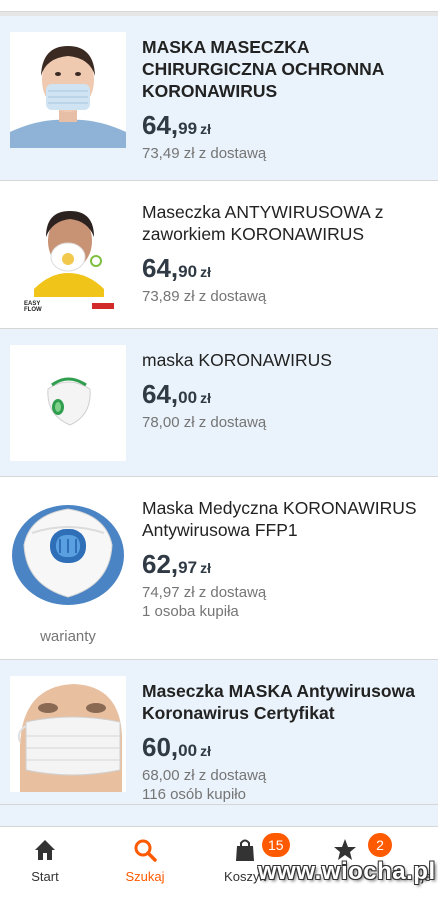 This screenshot has height=900, width=438. Describe the element at coordinates (194, 794) in the screenshot. I see `sold-count: 116 osób kupiło` at that location.